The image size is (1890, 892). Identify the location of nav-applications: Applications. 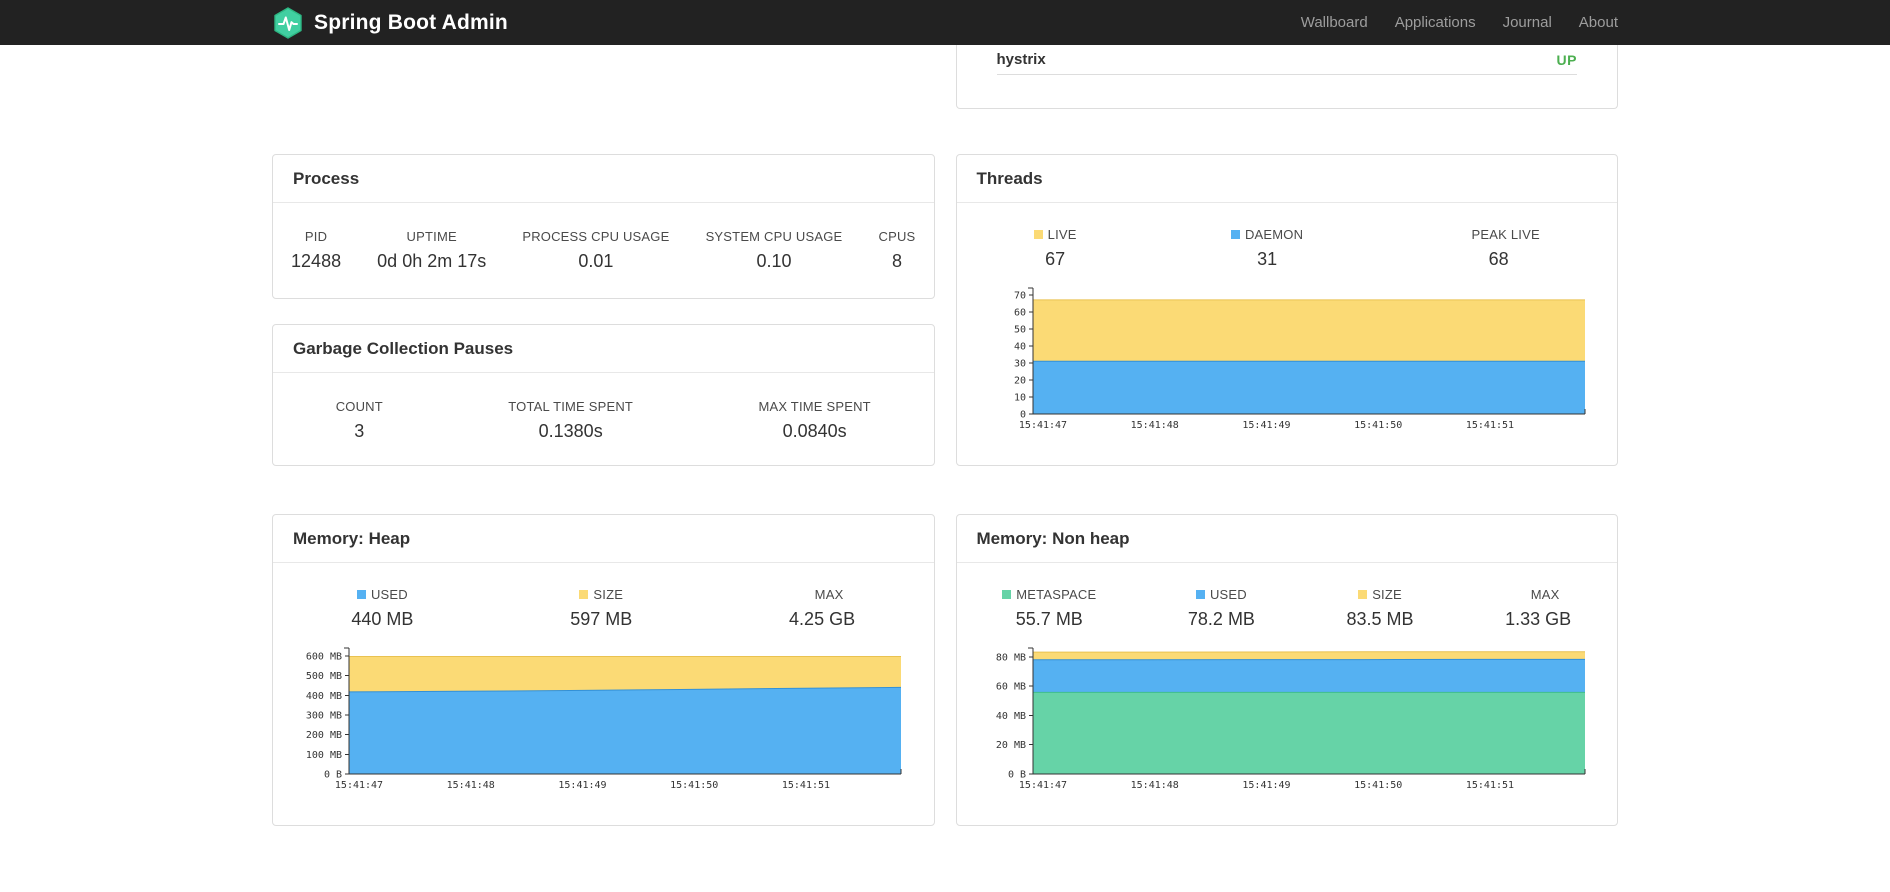
(1435, 22).